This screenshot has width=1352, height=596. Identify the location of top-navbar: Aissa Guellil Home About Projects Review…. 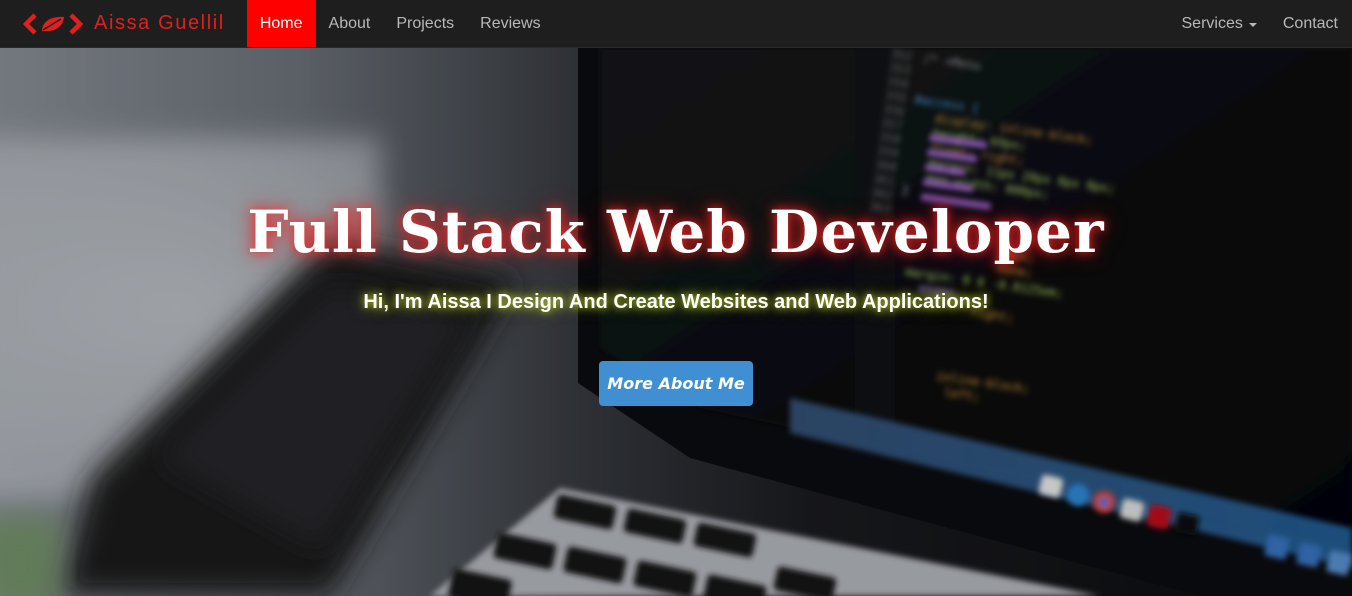
(676, 24).